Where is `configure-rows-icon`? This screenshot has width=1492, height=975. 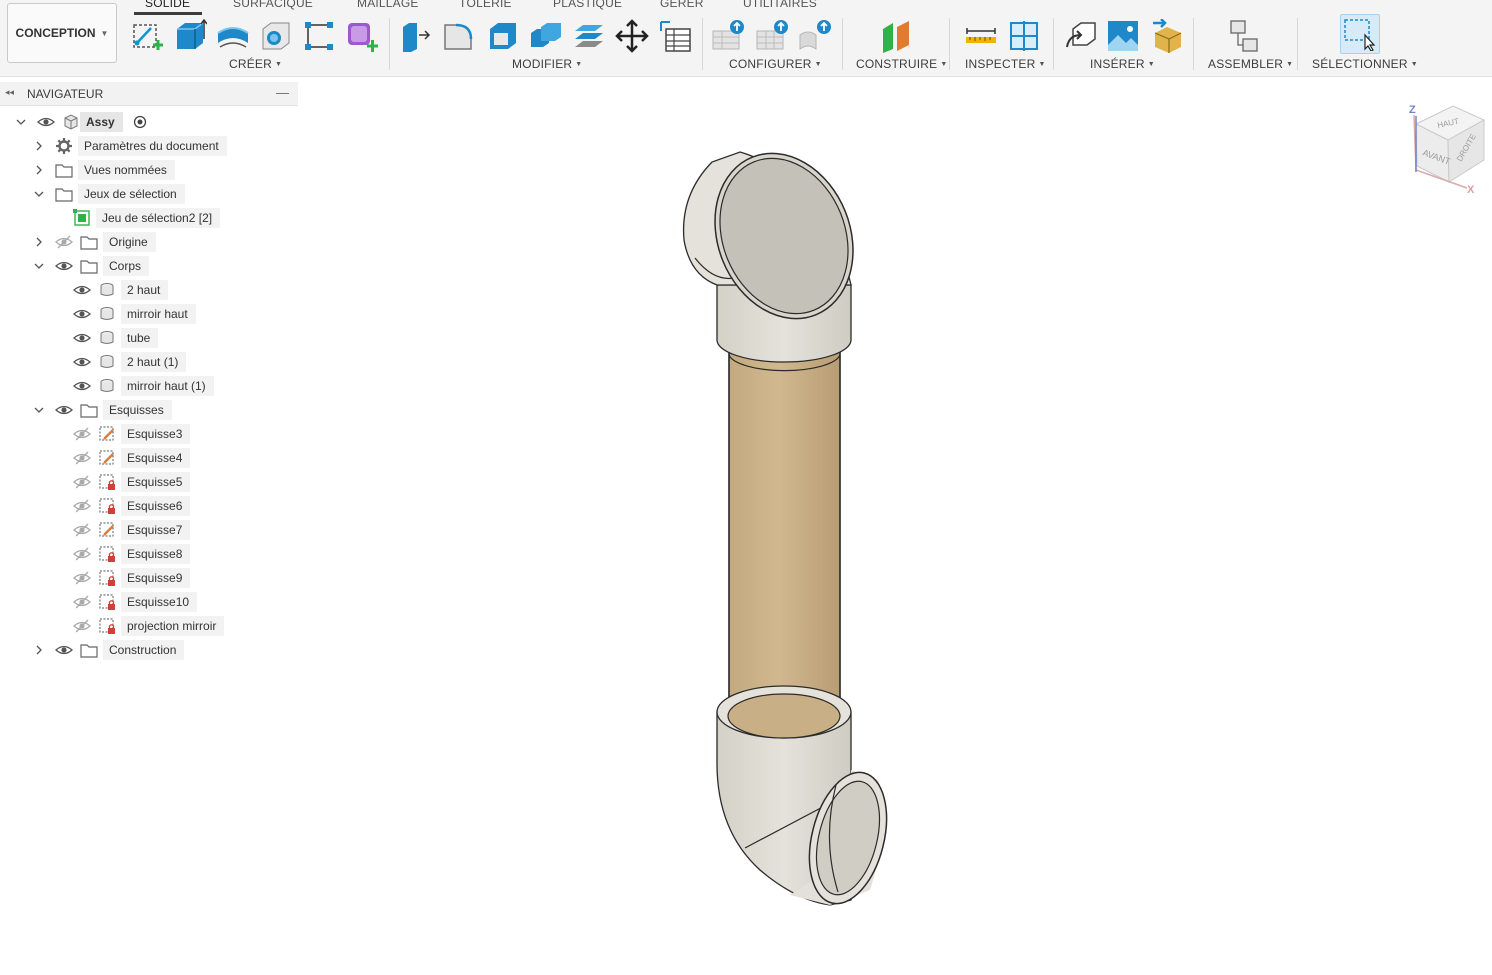 configure-rows-icon is located at coordinates (772, 35).